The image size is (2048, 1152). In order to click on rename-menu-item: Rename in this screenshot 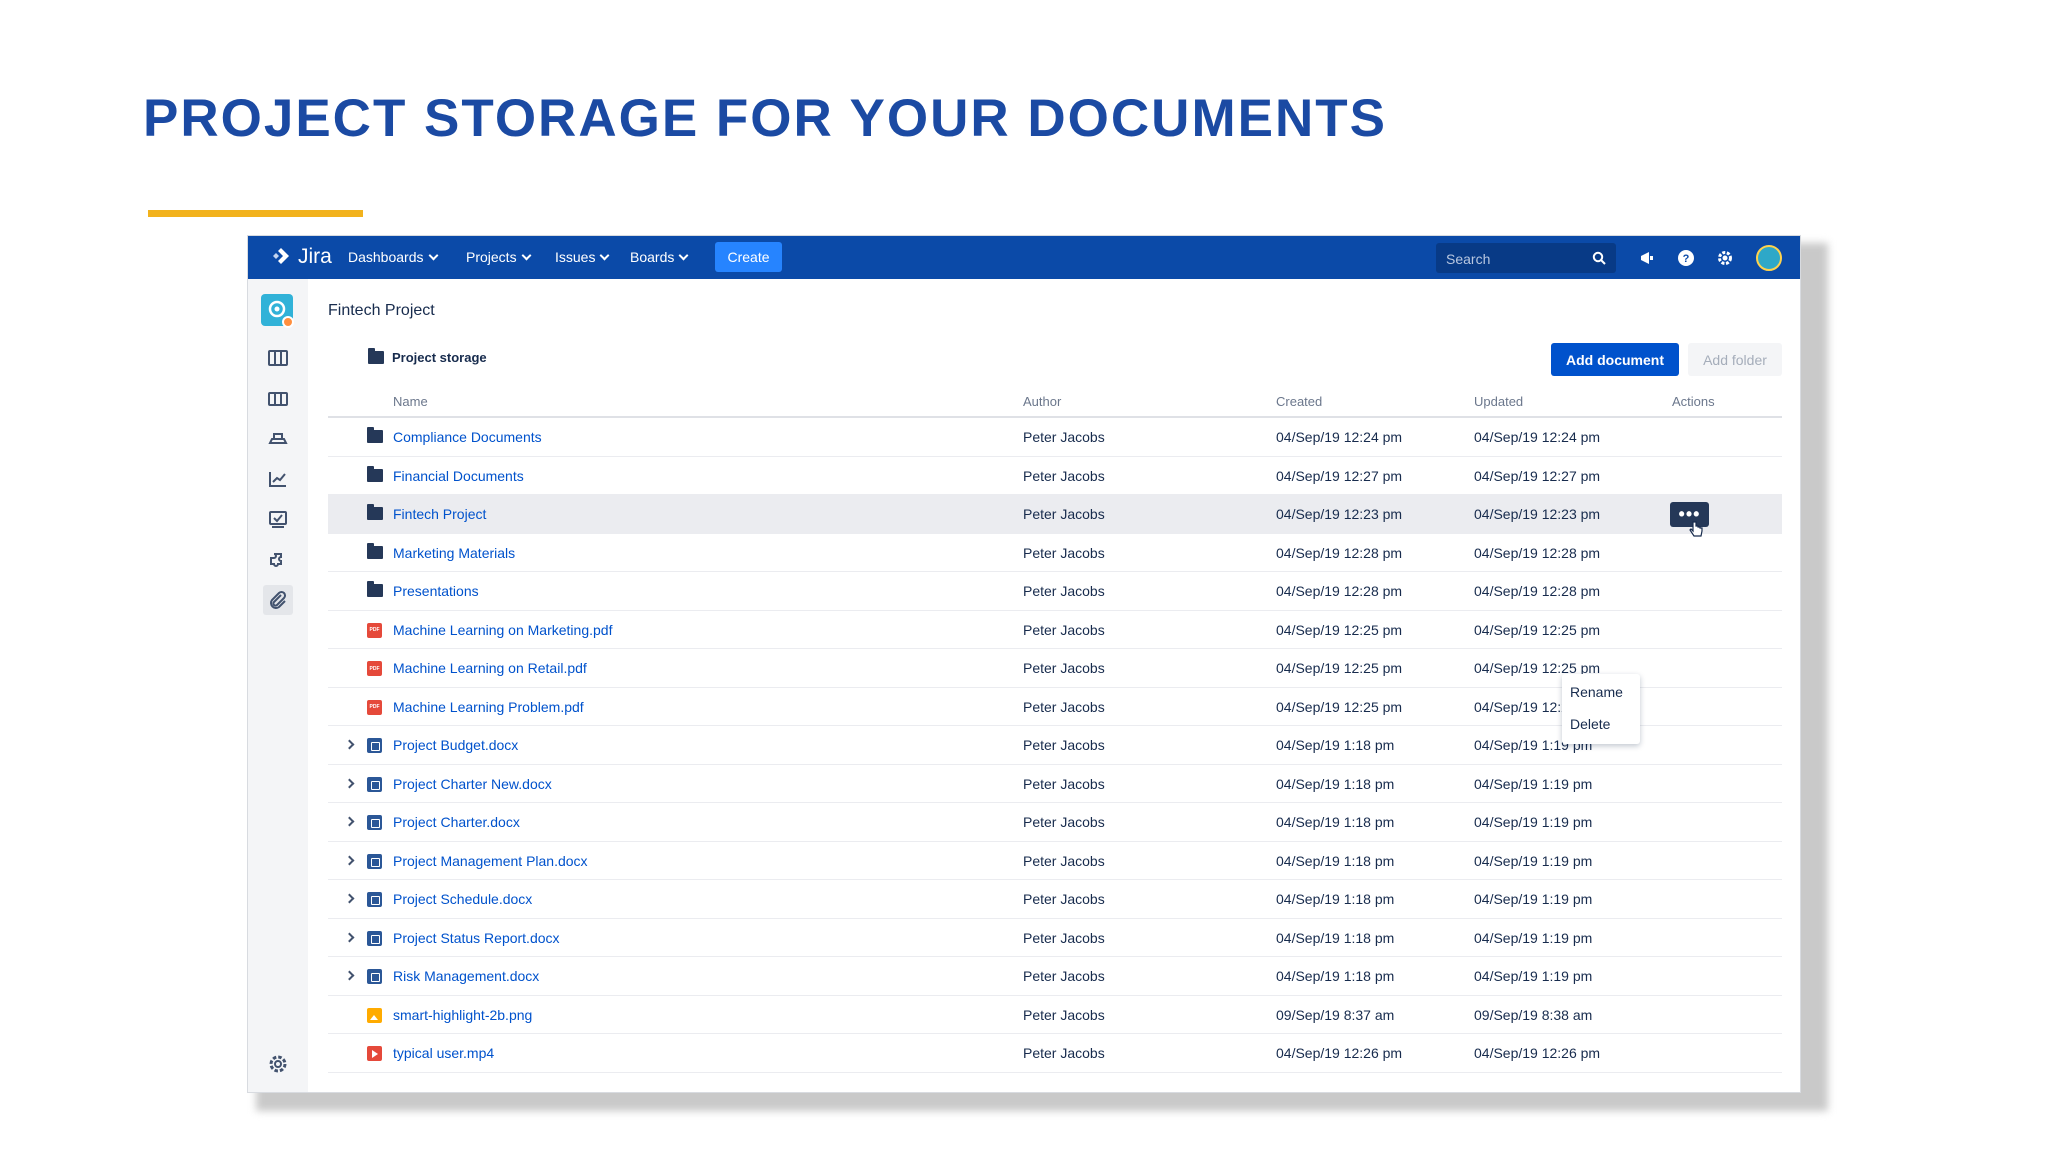, I will do `click(1596, 692)`.